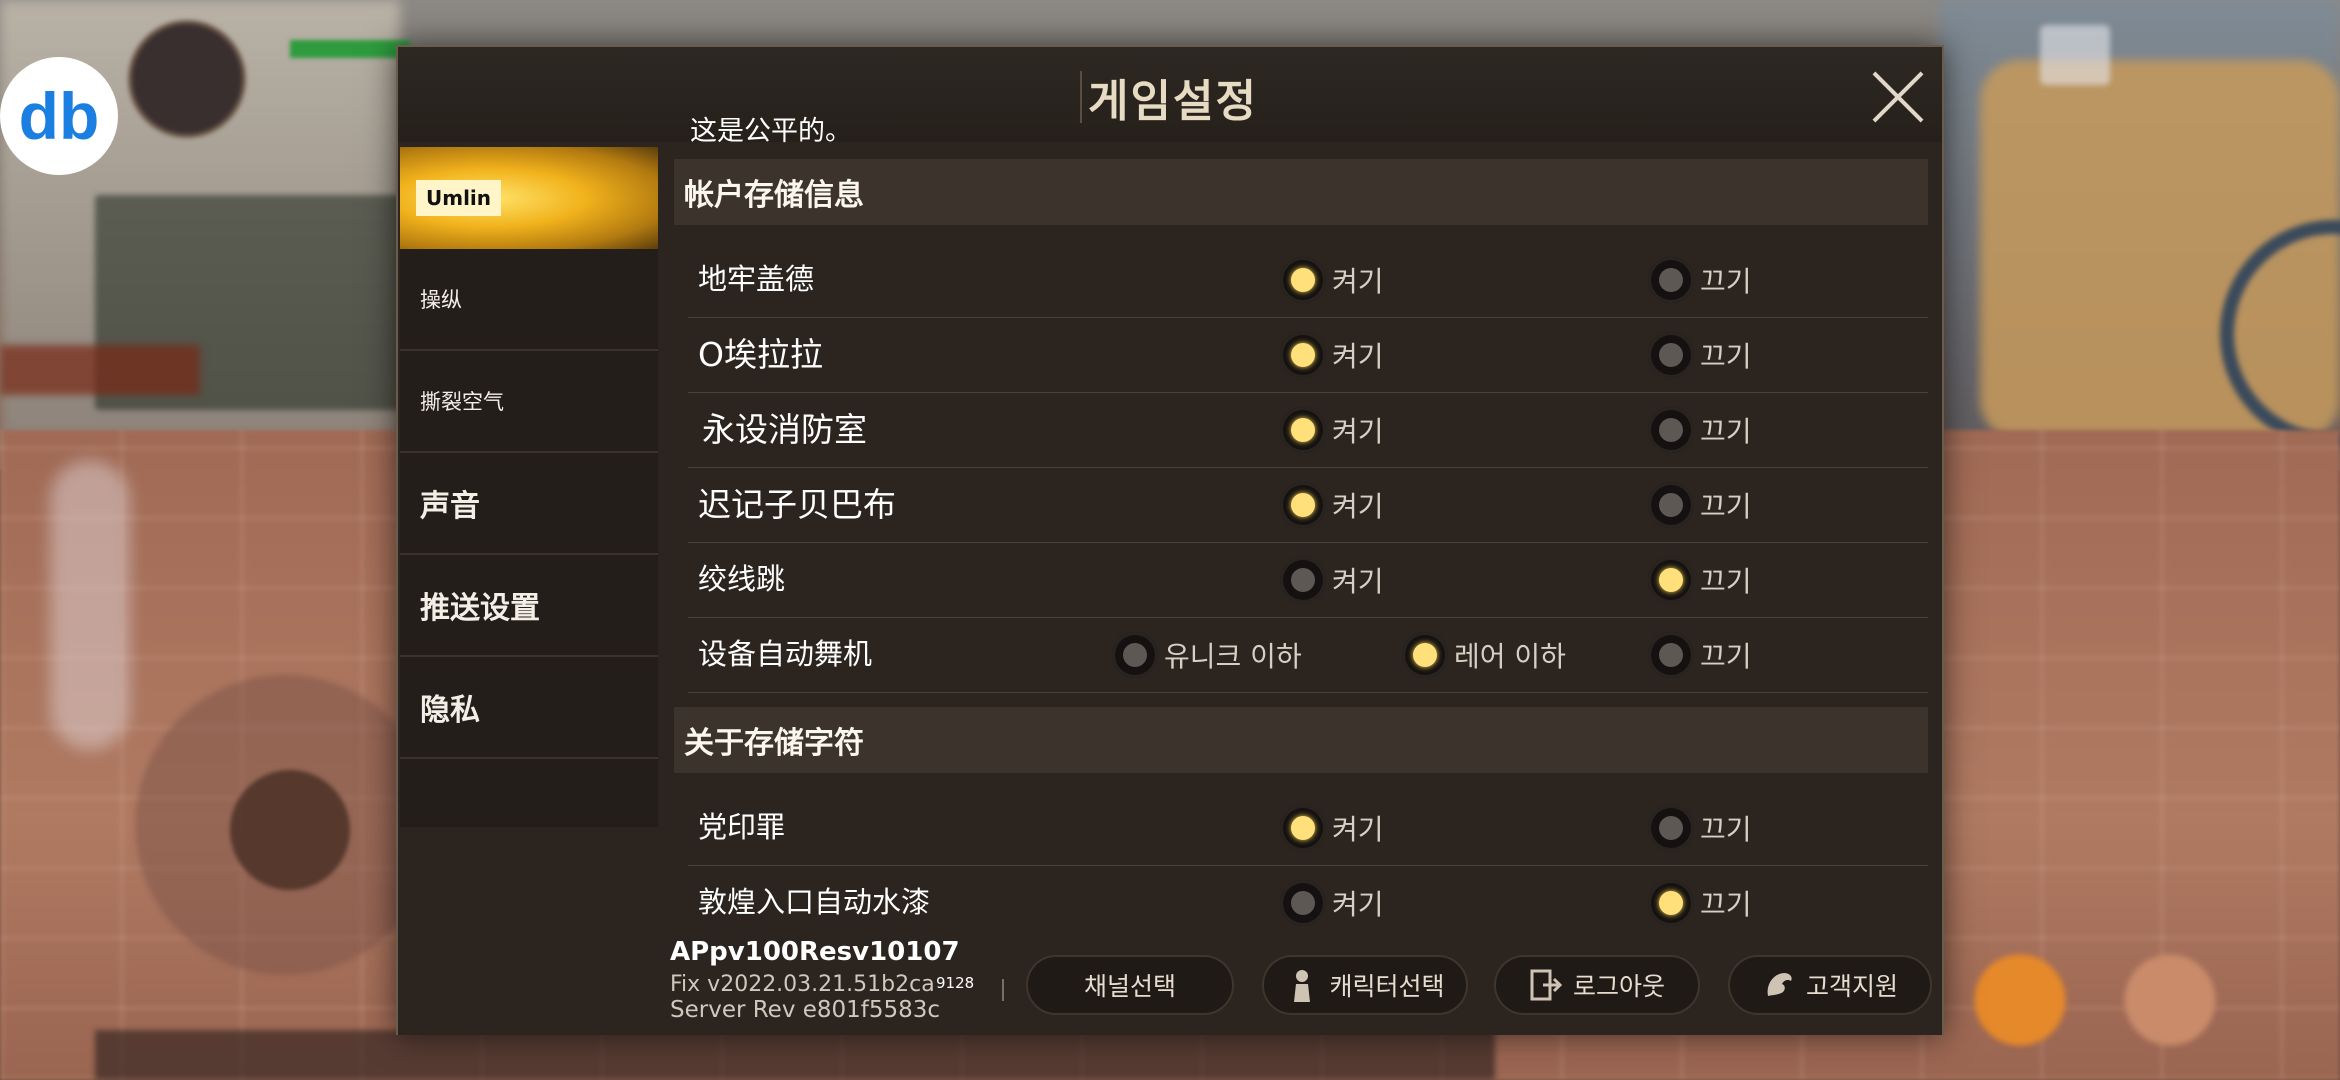  I want to click on support-icon, so click(1779, 985).